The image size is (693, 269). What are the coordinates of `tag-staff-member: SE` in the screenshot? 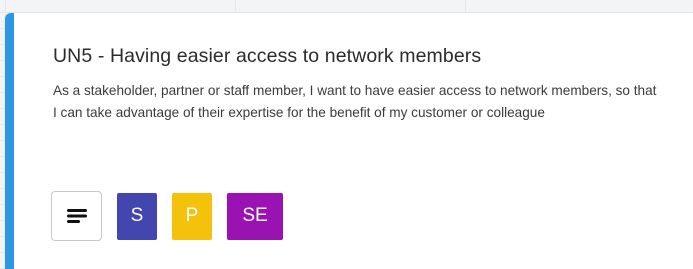 It's located at (255, 216).